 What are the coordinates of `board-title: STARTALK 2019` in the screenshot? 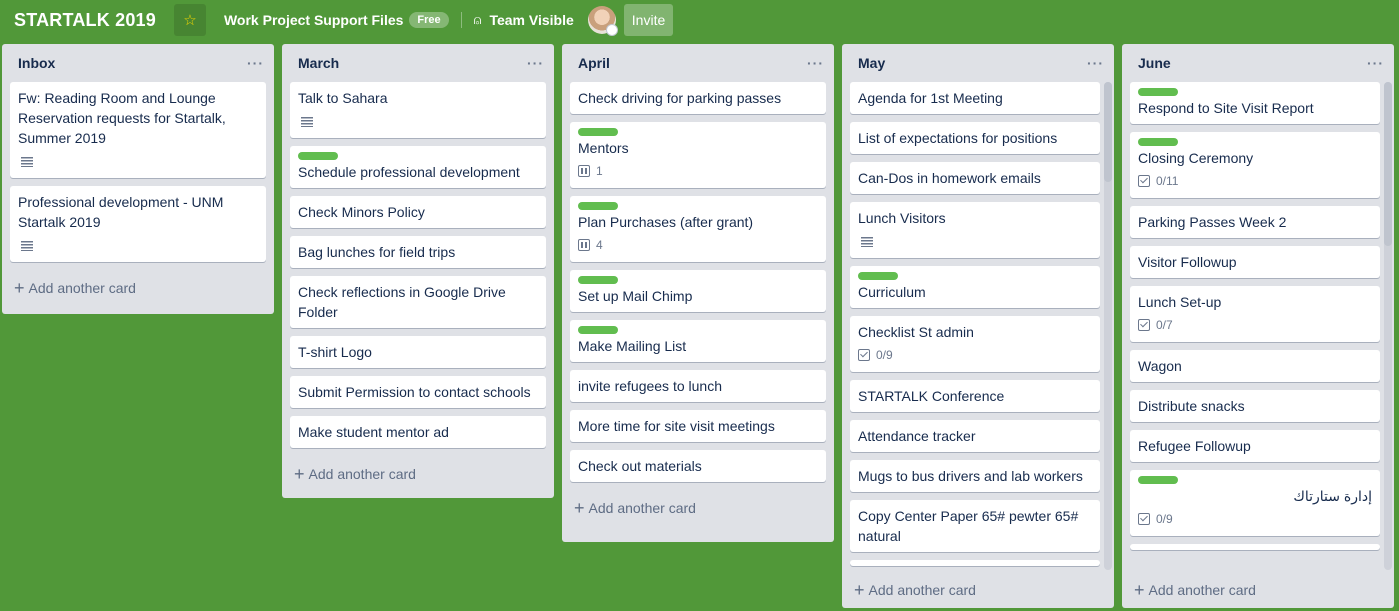 It's located at (85, 20).